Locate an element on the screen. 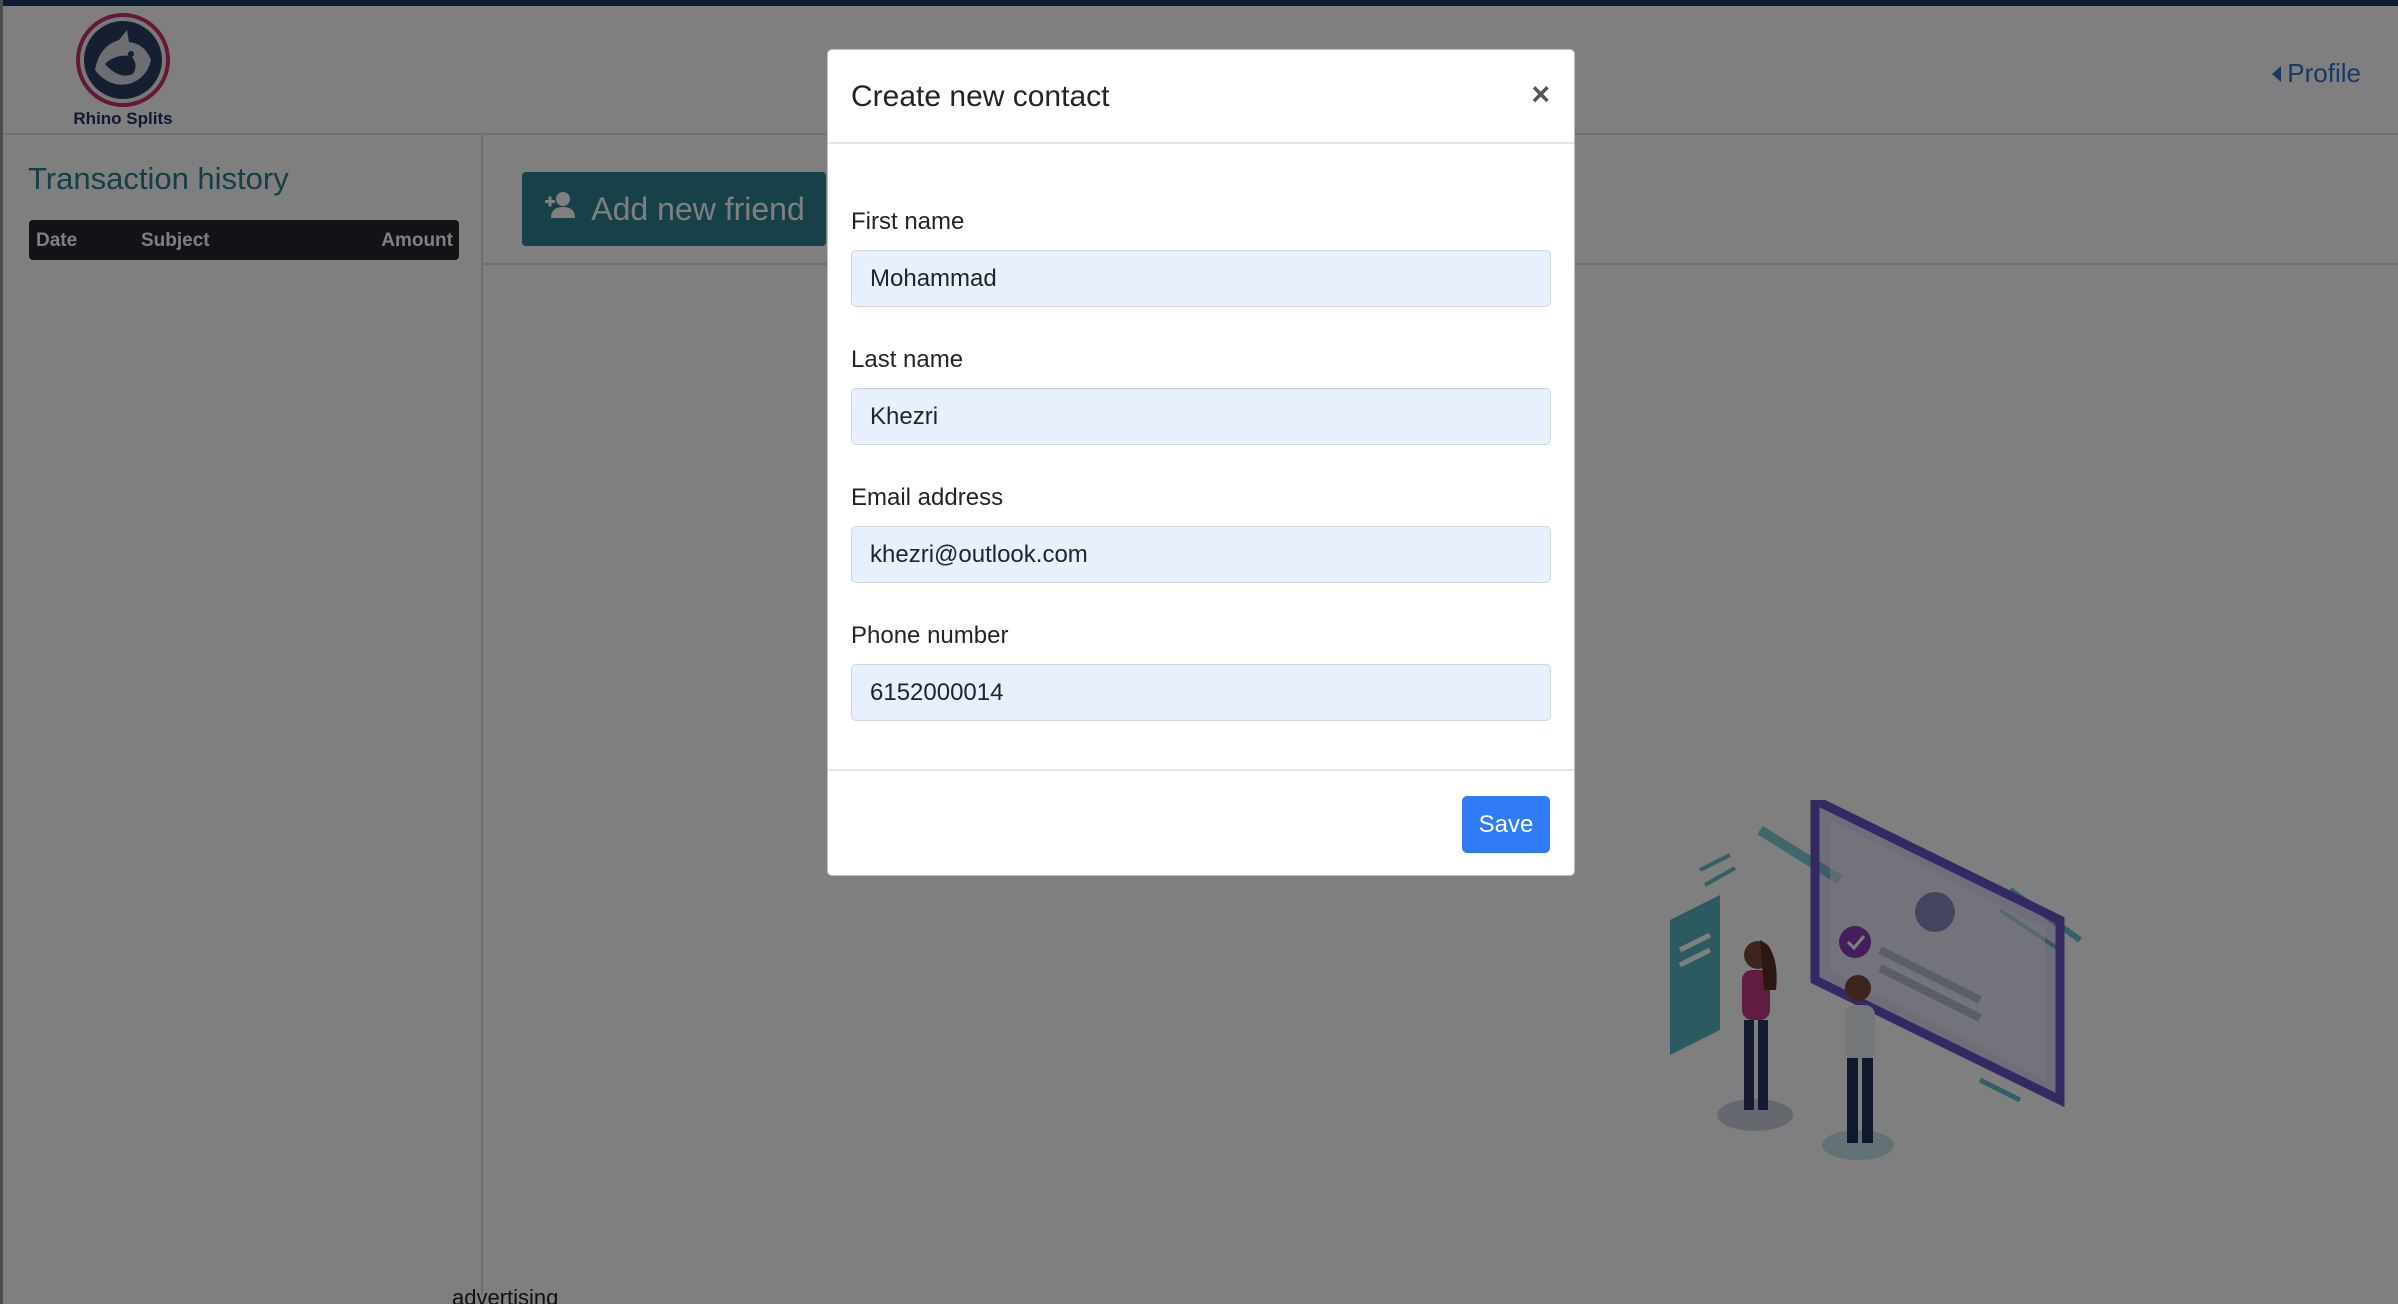  email-field is located at coordinates (1201, 554).